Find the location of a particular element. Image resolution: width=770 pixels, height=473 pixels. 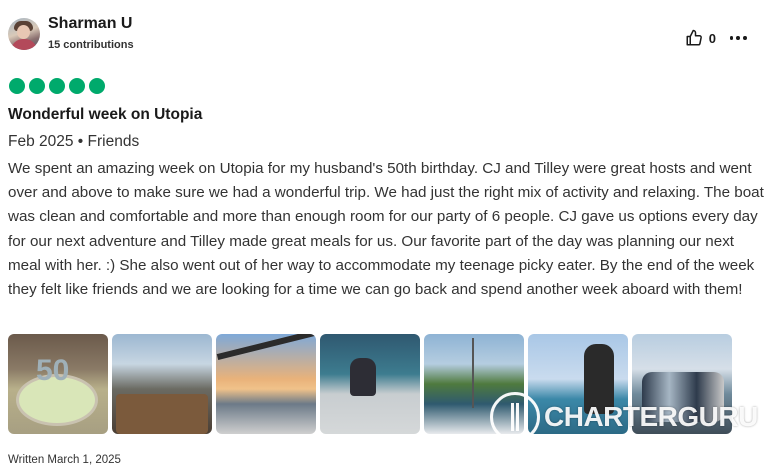

mast-shape is located at coordinates (473, 373).